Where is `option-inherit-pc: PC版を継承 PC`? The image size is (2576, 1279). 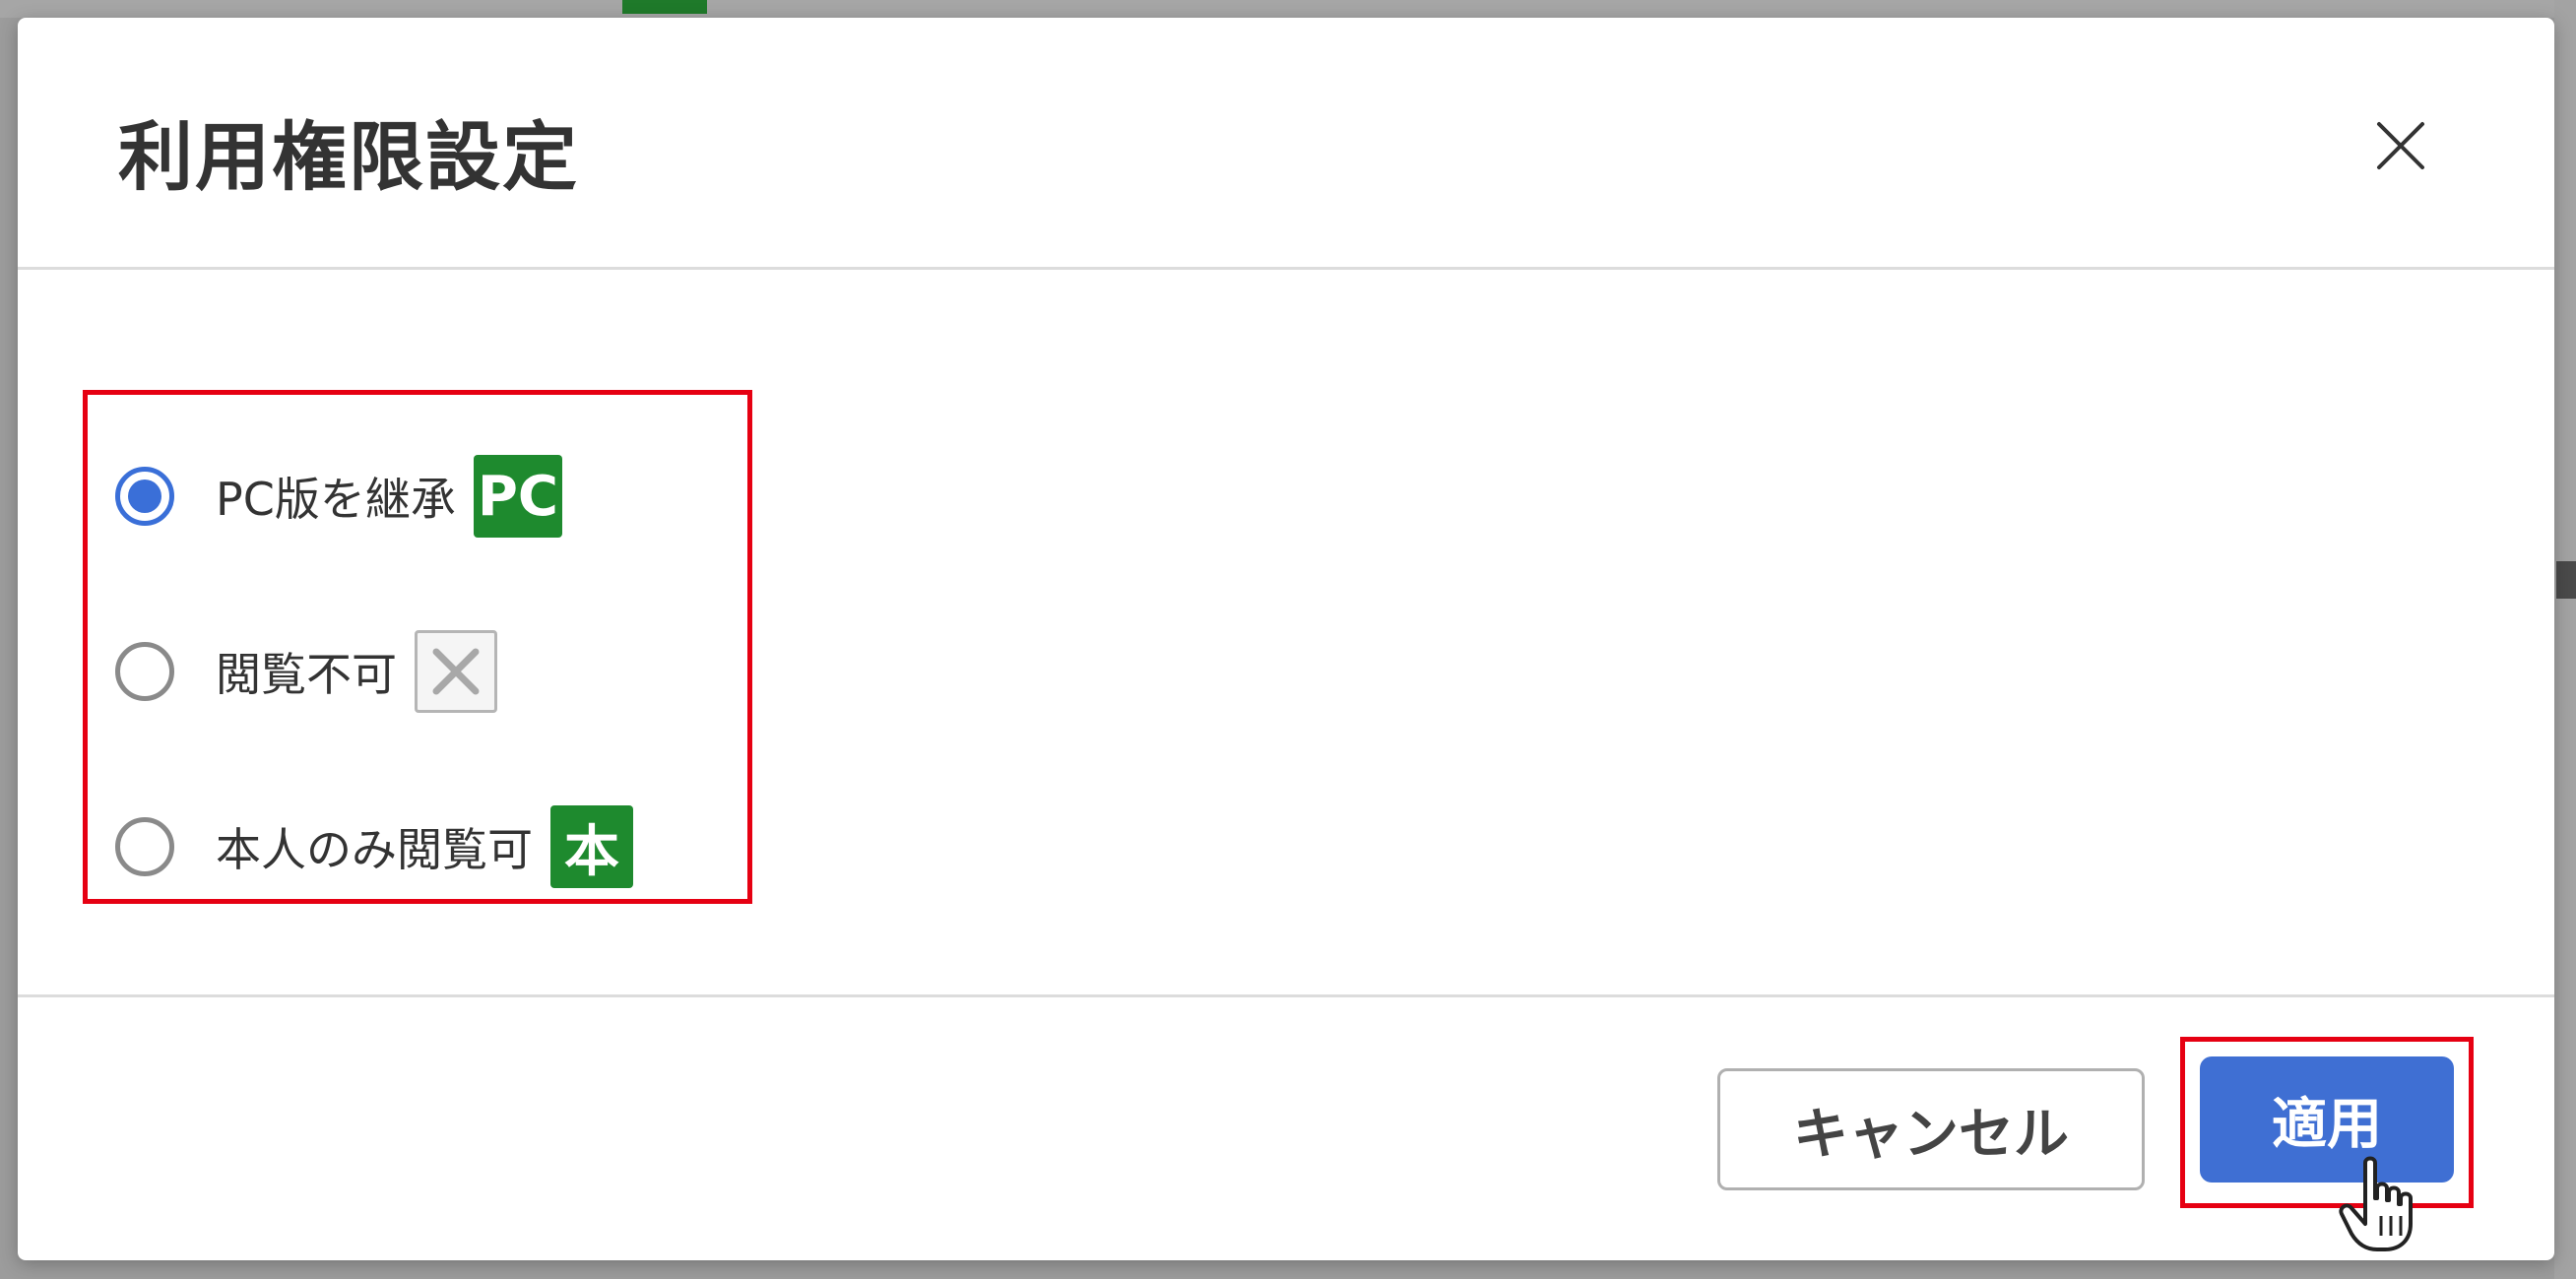
option-inherit-pc: PC版を継承 PC is located at coordinates (420, 496).